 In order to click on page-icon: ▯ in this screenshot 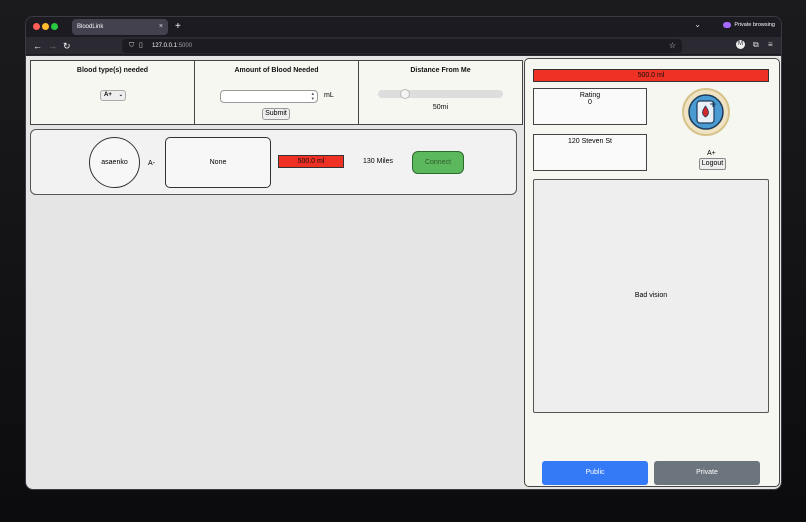, I will do `click(141, 45)`.